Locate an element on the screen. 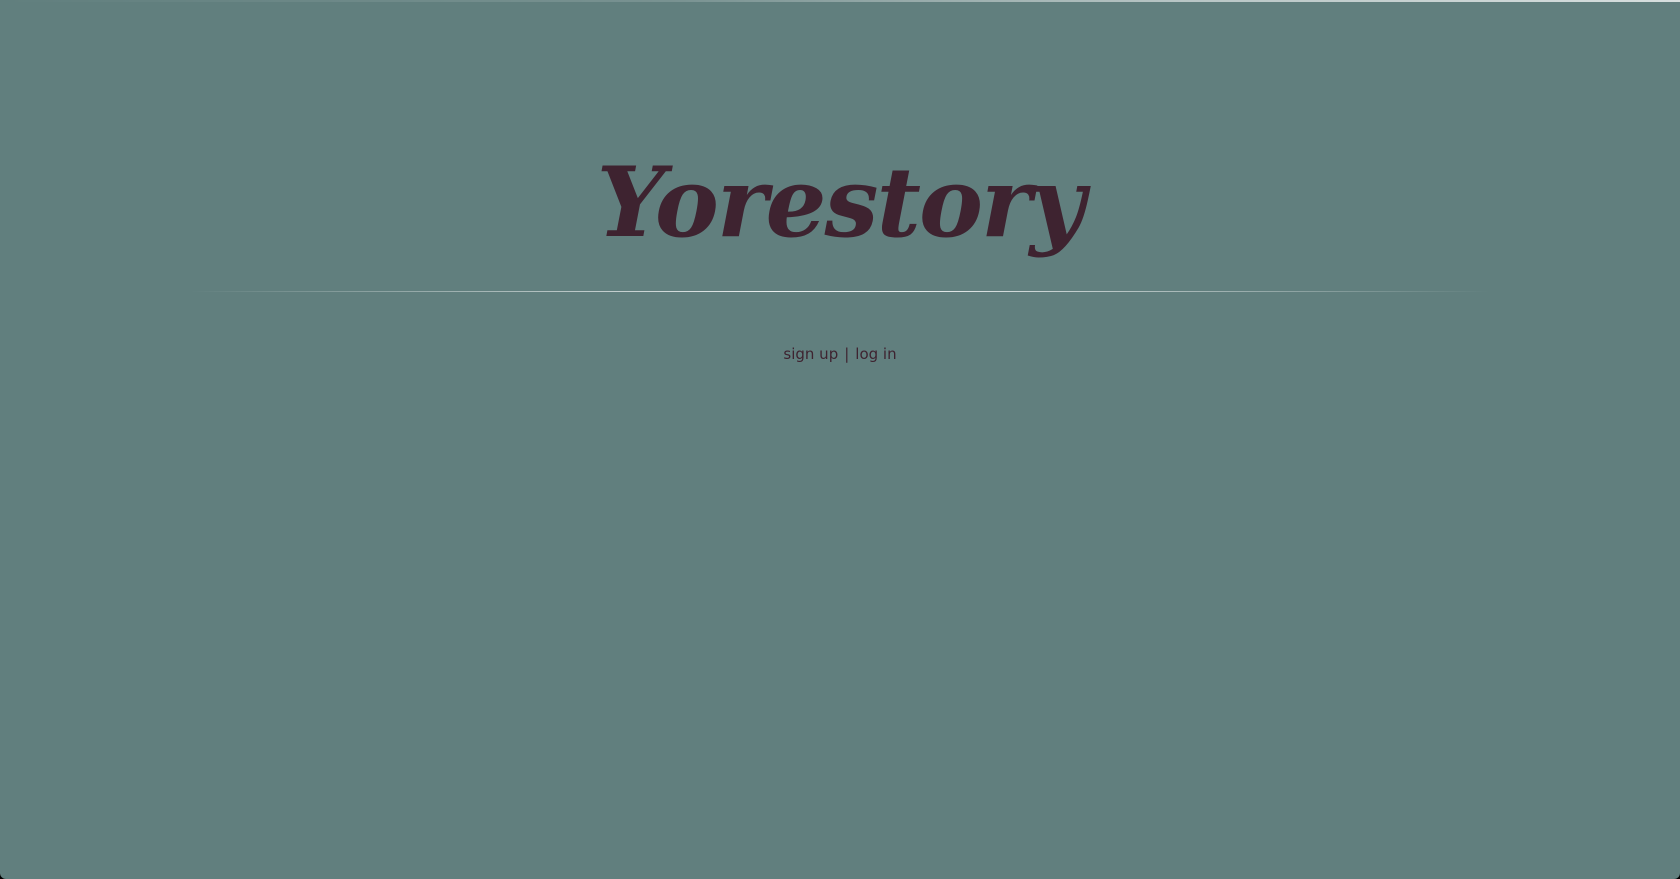 The image size is (1680, 879). login-link: log in is located at coordinates (875, 354).